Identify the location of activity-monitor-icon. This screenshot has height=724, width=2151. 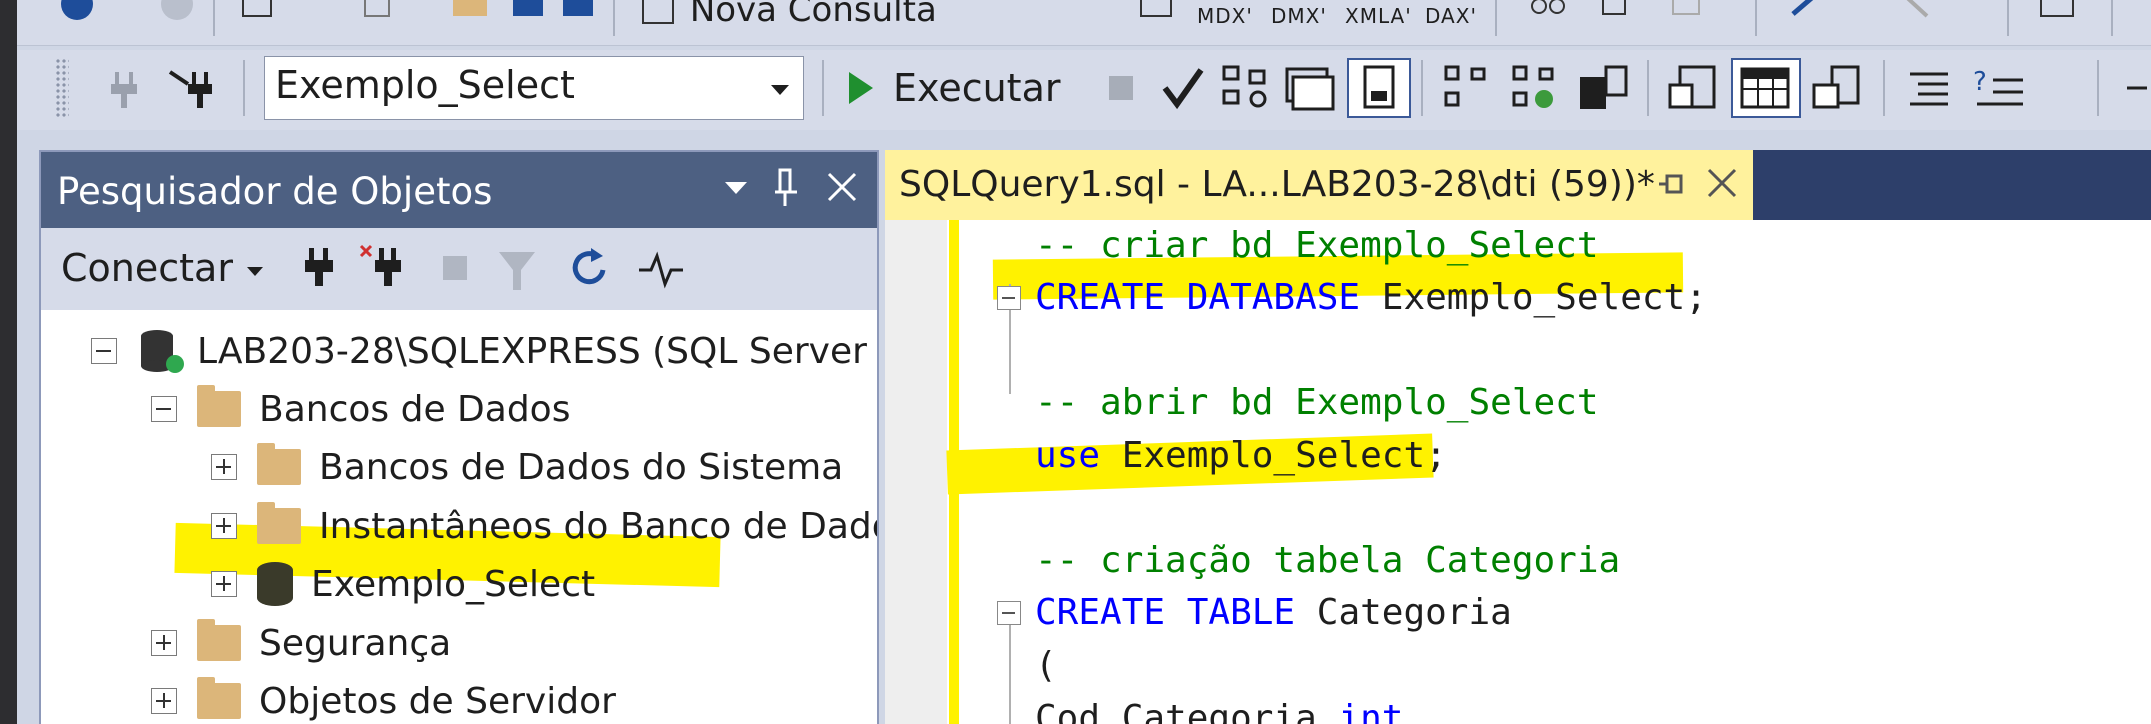
(662, 272).